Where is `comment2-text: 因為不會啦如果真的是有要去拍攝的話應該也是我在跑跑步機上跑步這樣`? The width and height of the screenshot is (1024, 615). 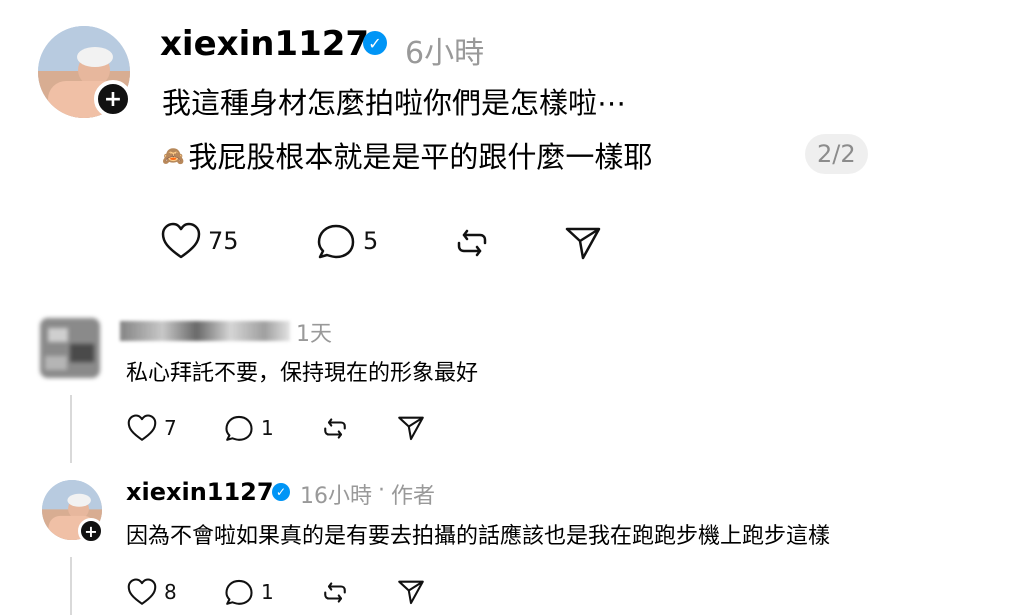
comment2-text: 因為不會啦如果真的是有要去拍攝的話應該也是我在跑跑步機上跑步這樣 is located at coordinates (478, 536).